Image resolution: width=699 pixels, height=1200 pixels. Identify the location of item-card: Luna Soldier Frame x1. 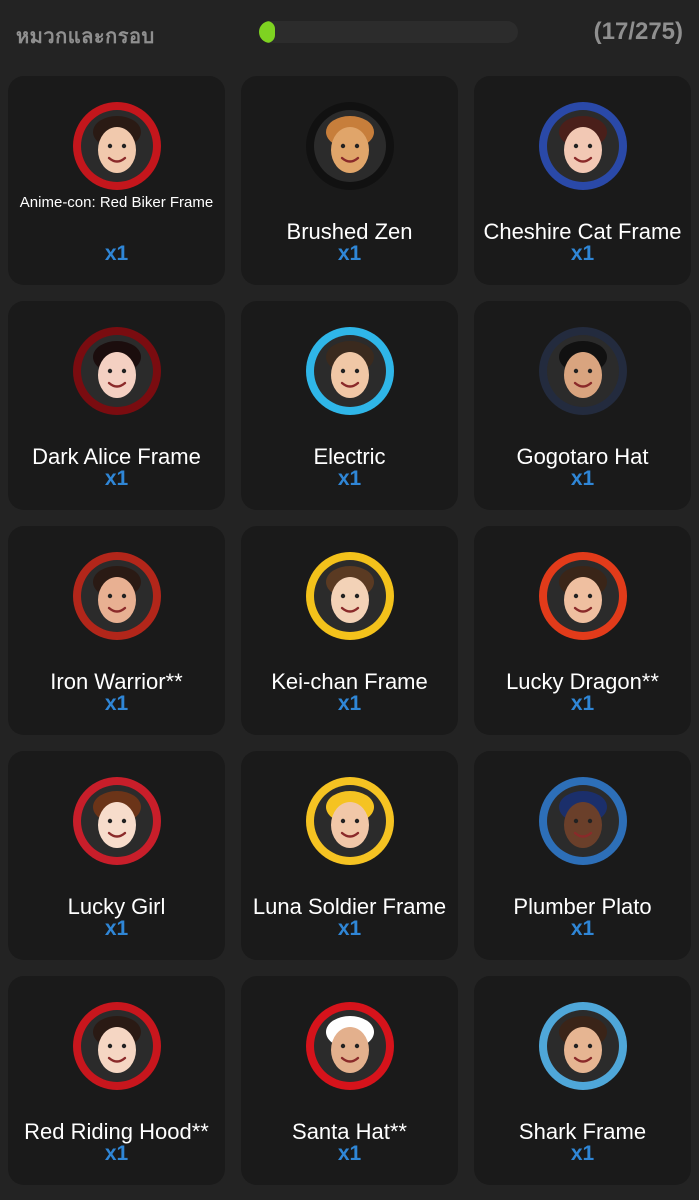
(349, 855).